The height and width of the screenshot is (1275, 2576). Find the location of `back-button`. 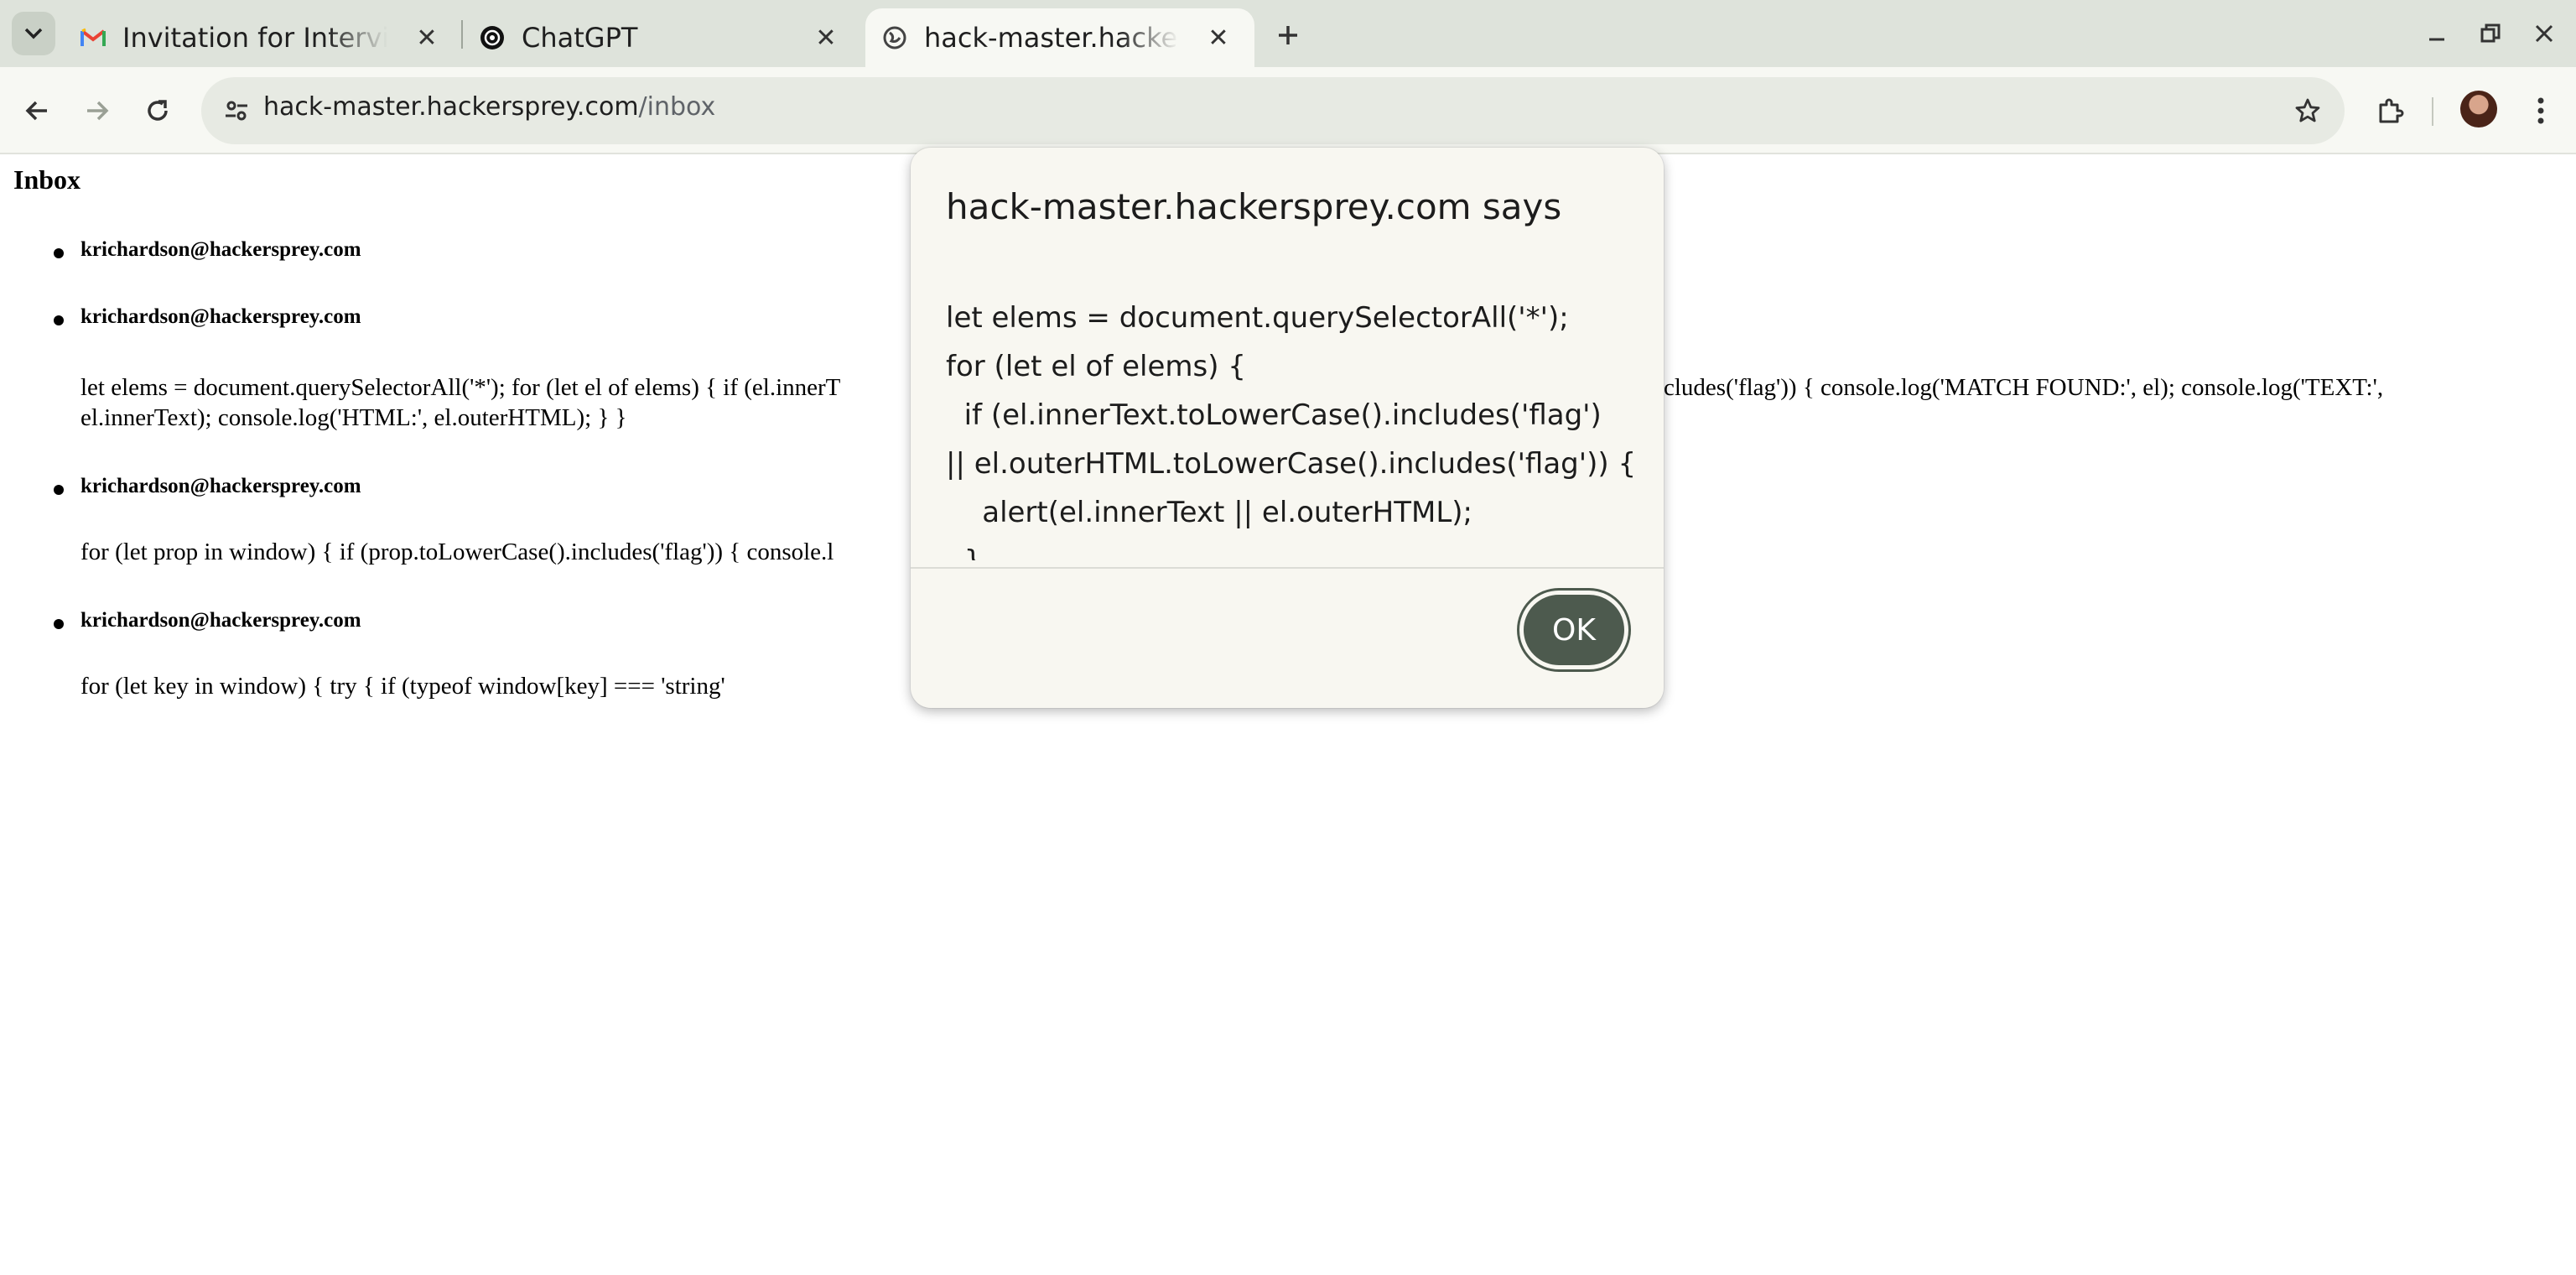

back-button is located at coordinates (37, 111).